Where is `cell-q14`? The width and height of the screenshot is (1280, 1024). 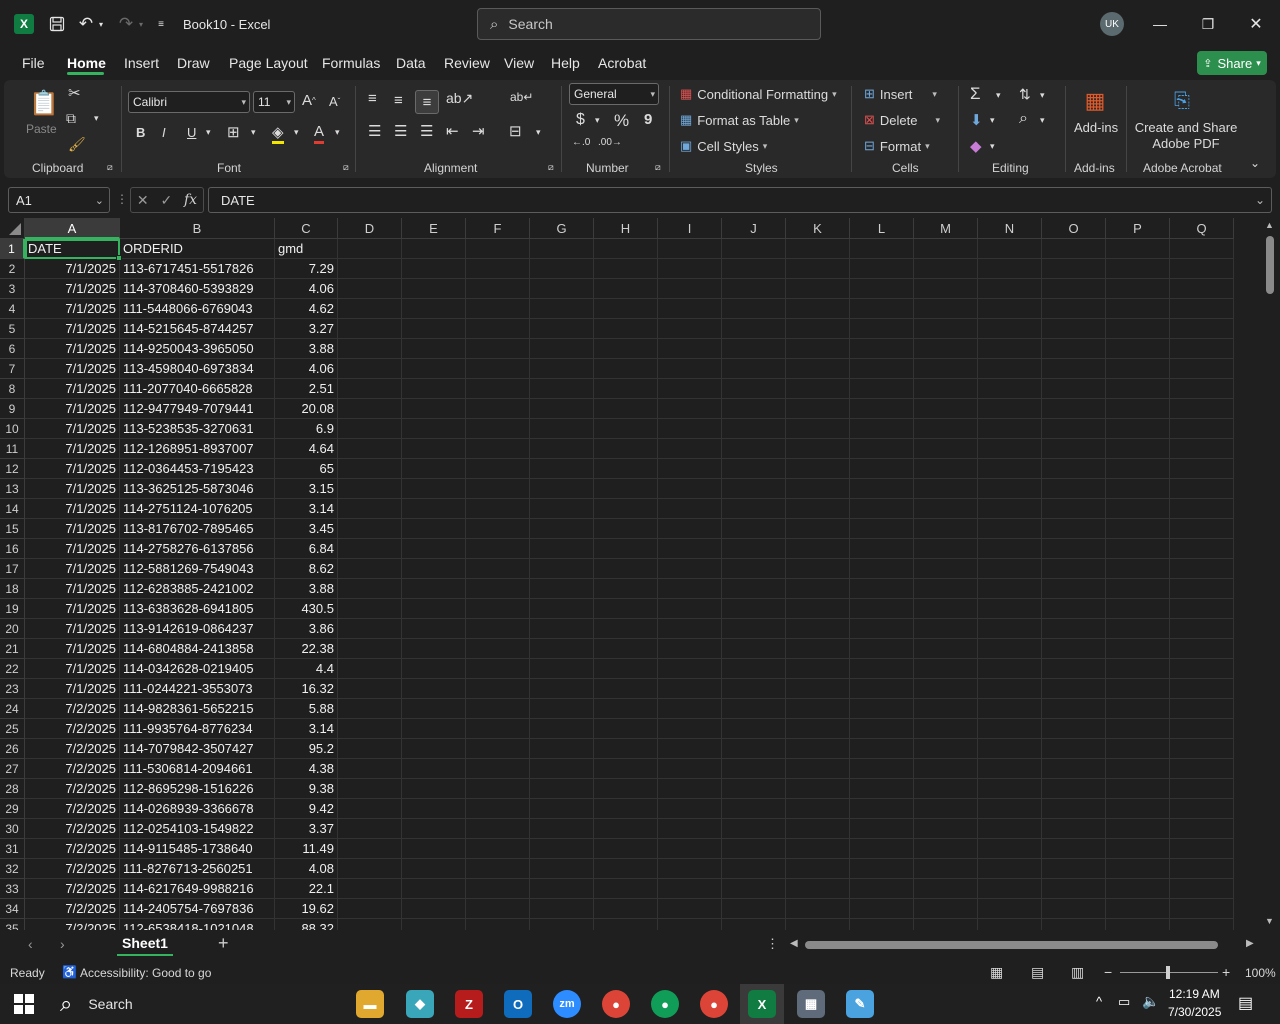 cell-q14 is located at coordinates (1202, 509).